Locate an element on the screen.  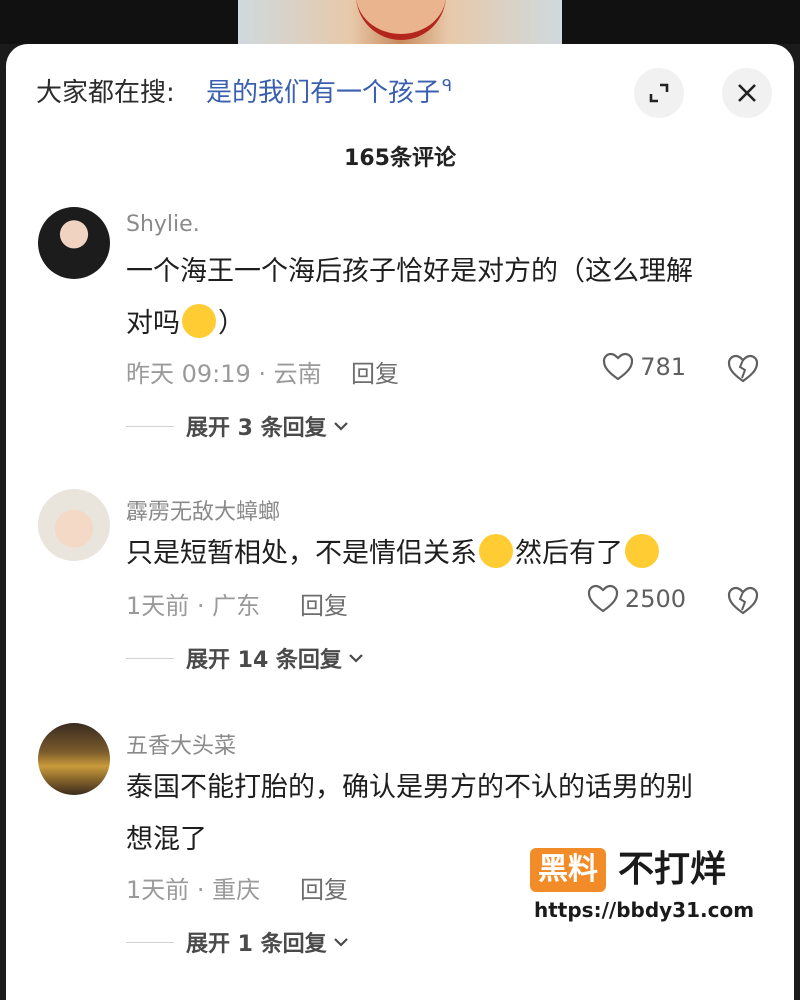
search-icon: ᑫ is located at coordinates (447, 86).